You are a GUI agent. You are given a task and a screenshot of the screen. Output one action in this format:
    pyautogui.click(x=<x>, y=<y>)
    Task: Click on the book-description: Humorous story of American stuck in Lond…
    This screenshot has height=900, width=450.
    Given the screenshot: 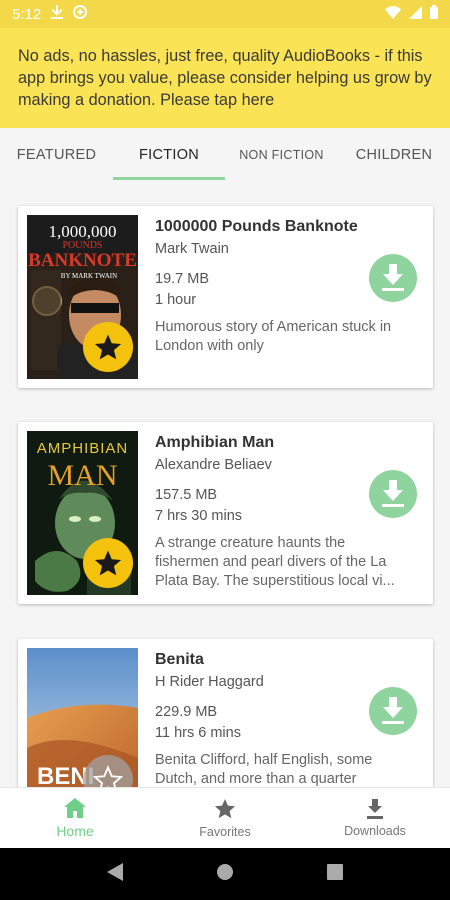 What is the action you would take?
    pyautogui.click(x=273, y=336)
    